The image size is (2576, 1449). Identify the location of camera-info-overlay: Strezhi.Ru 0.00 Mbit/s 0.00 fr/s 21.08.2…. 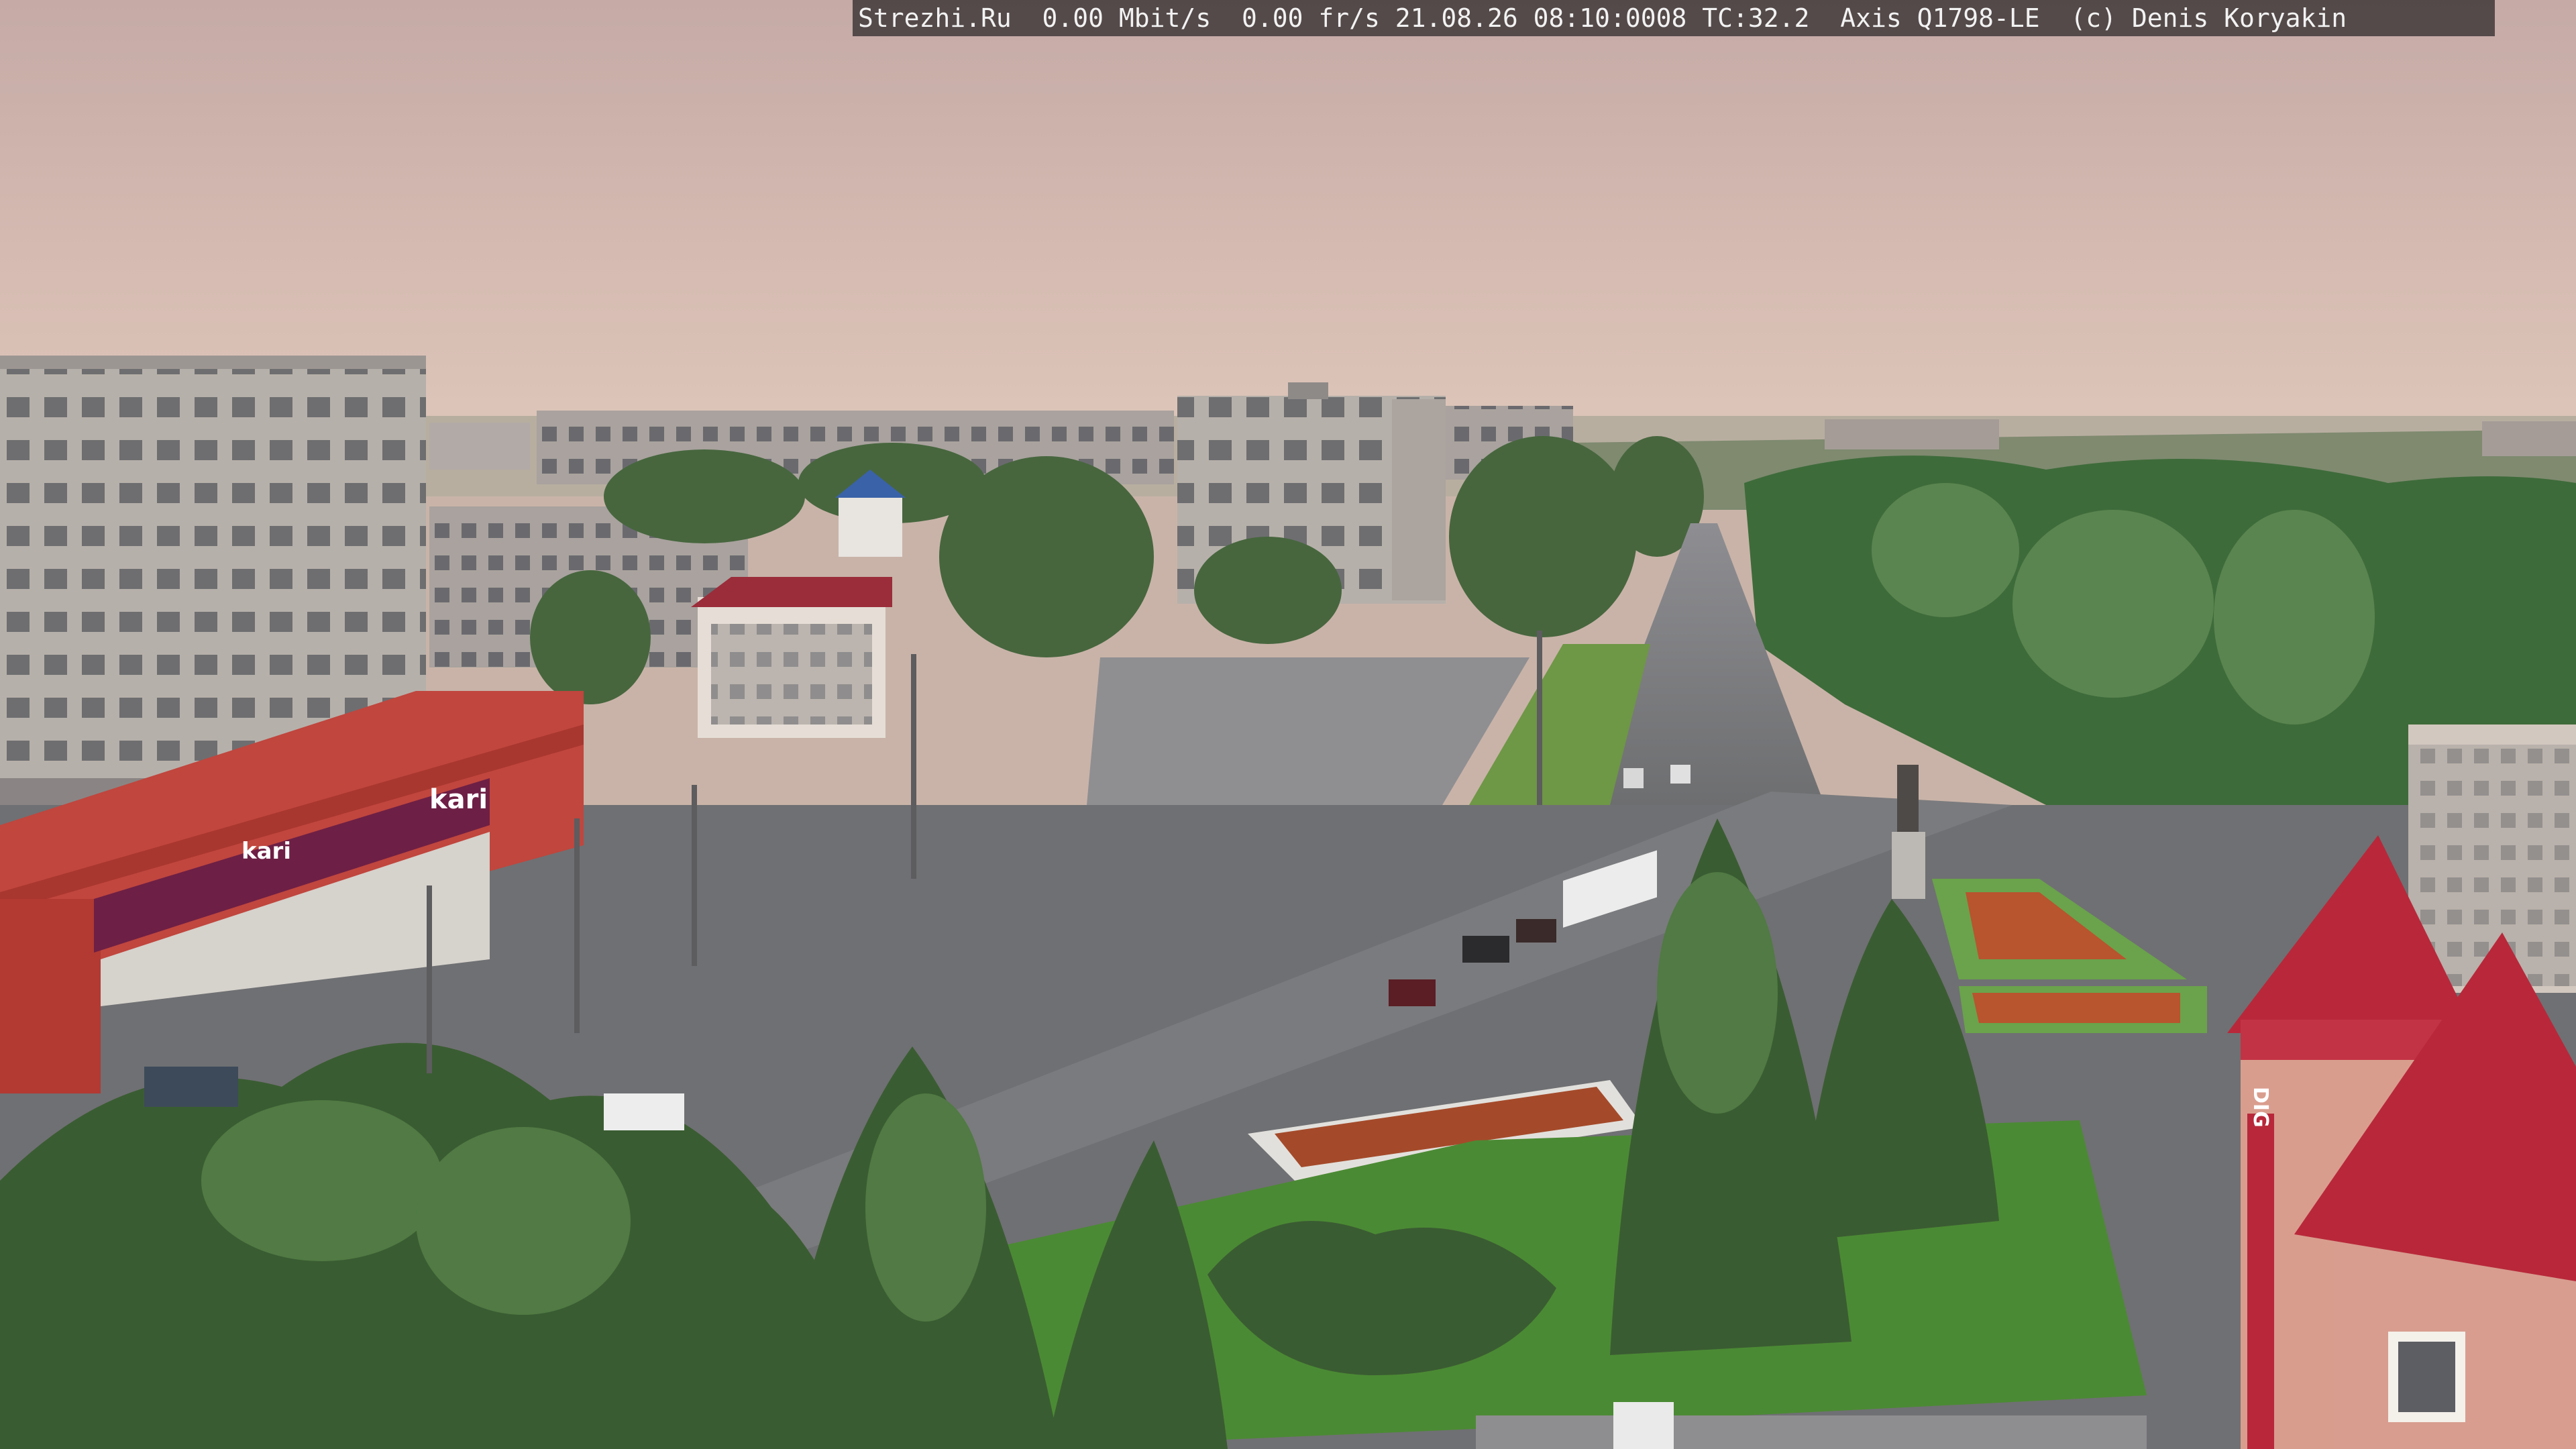
(1674, 18).